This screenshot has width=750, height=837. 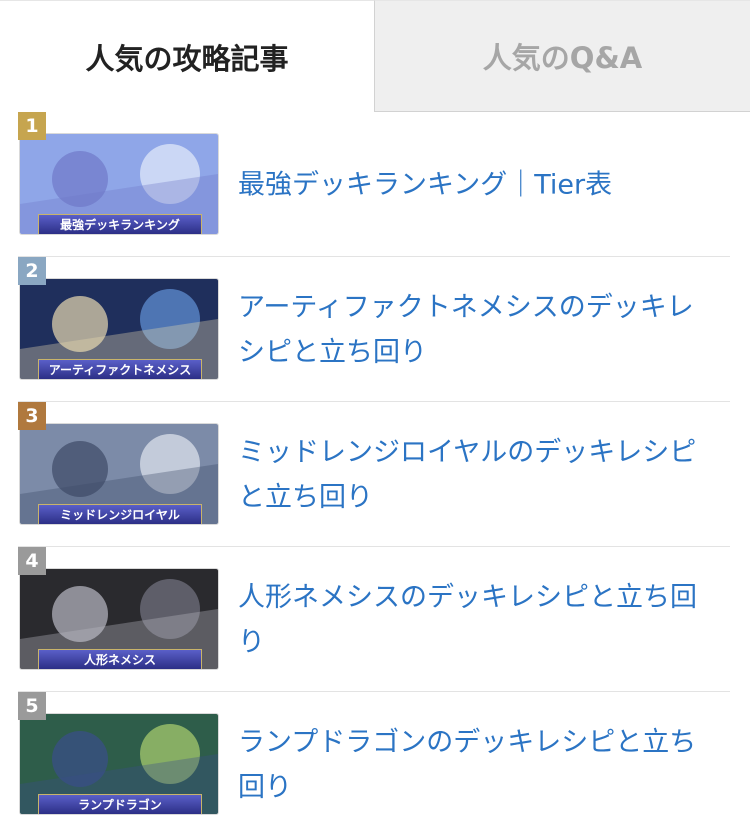 What do you see at coordinates (119, 619) in the screenshot?
I see `article-thumbnail: 人形ネメシス` at bounding box center [119, 619].